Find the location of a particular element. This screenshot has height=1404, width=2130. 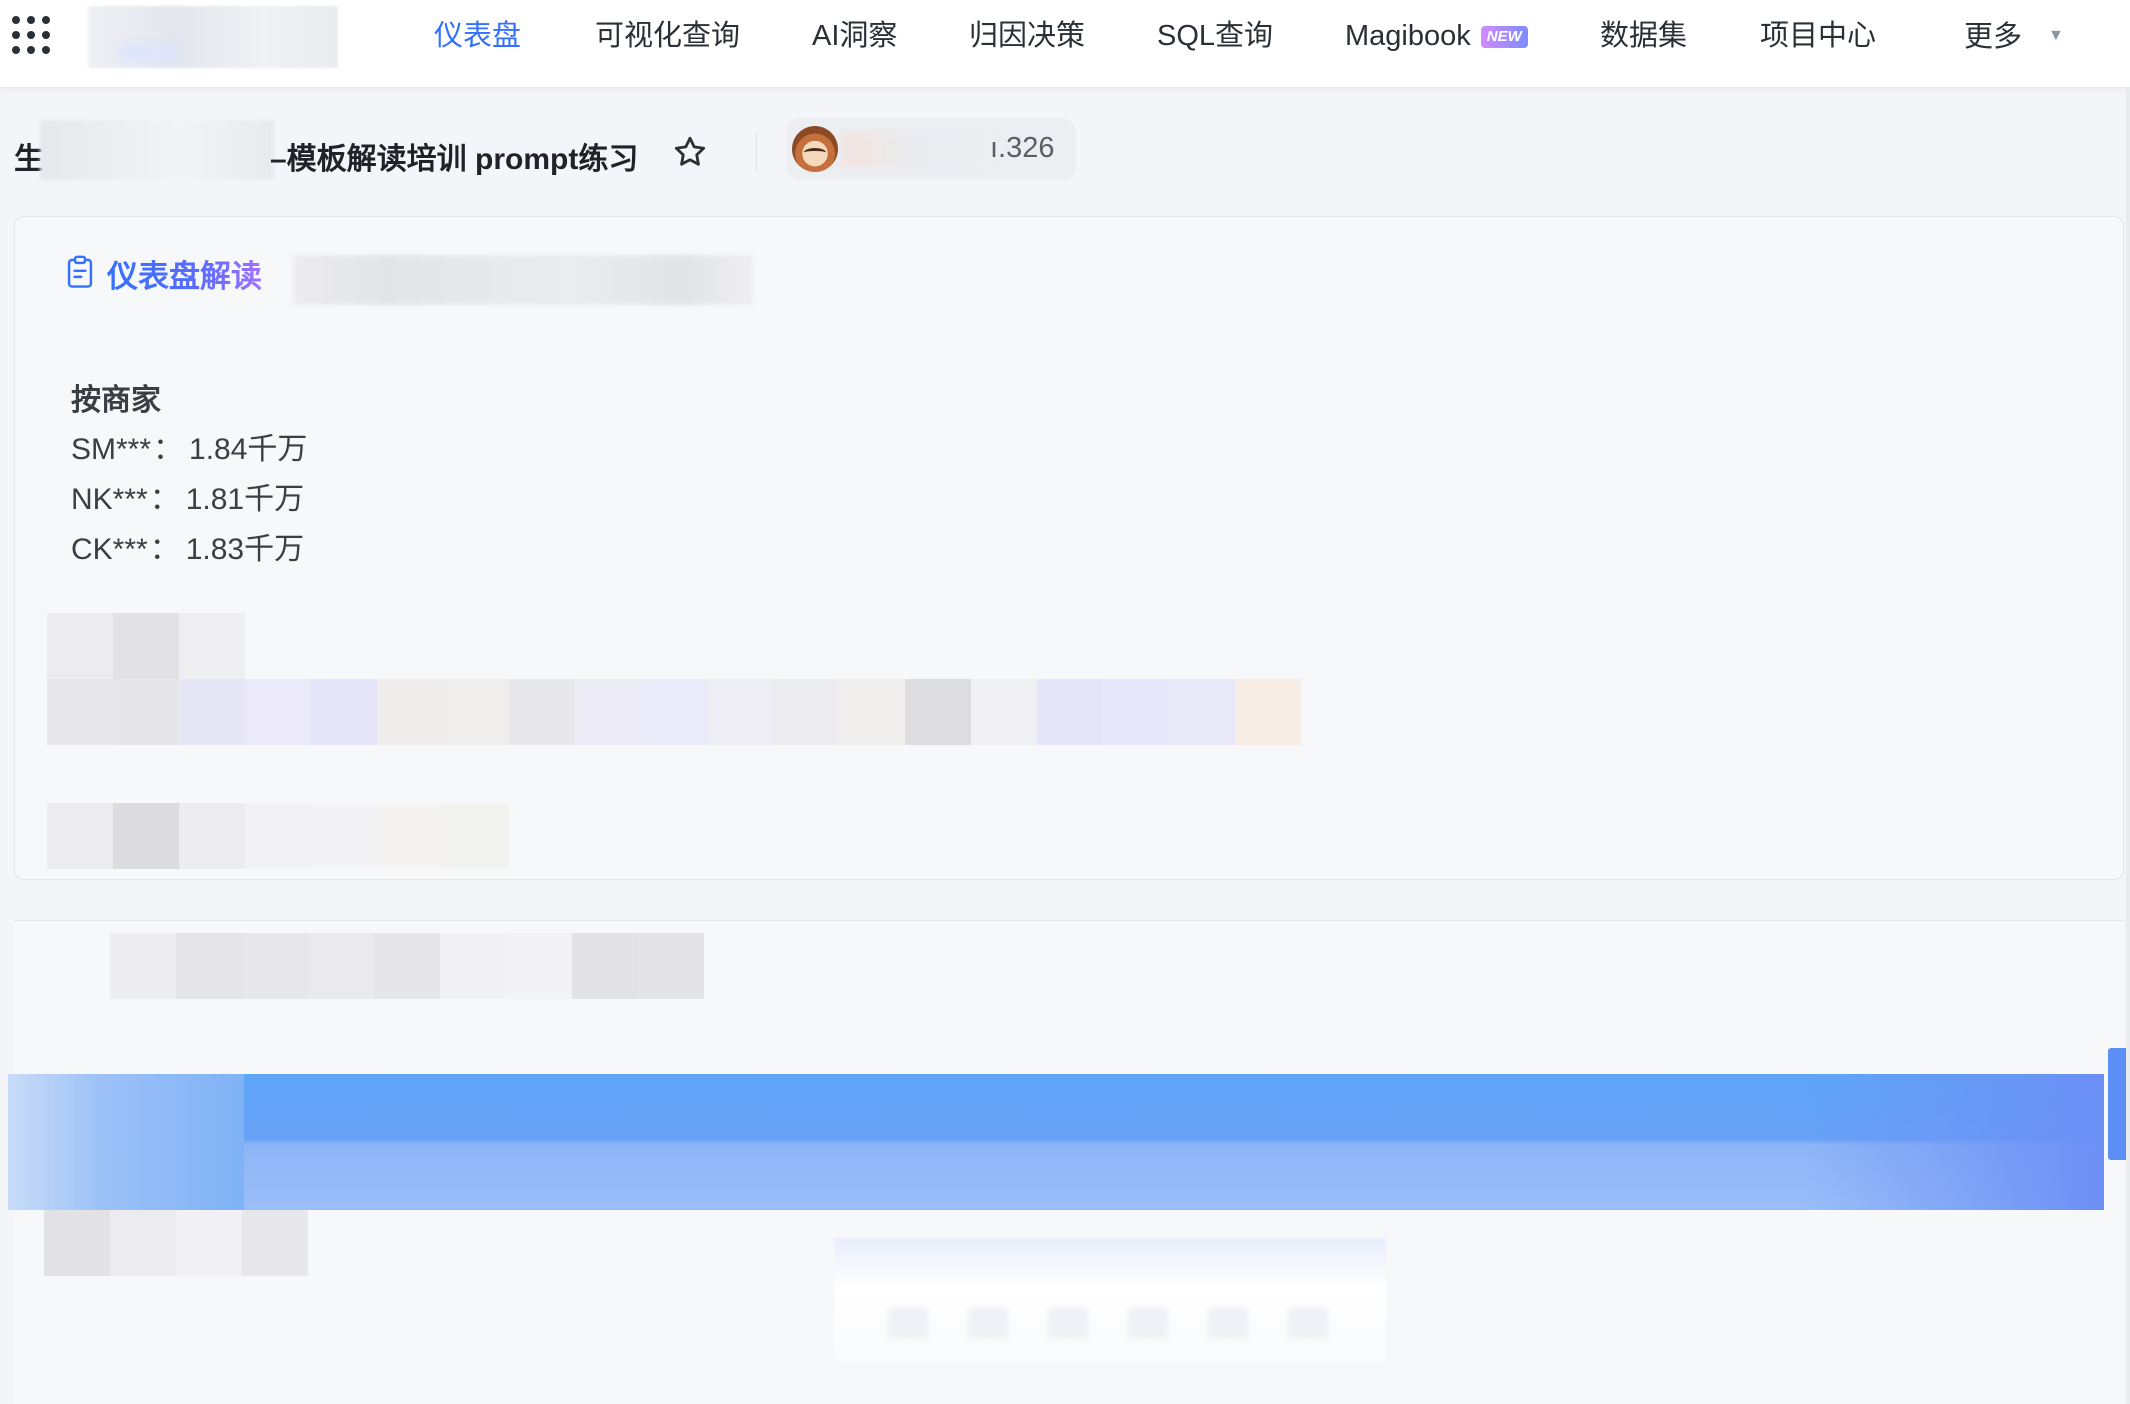

nav-item-magibook: Magibook NEW is located at coordinates (1436, 36).